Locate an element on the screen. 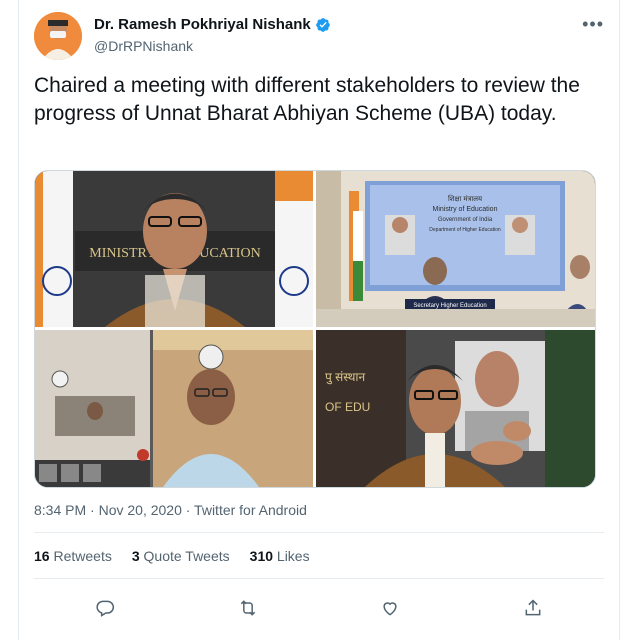 Image resolution: width=638 pixels, height=640 pixels. retweet-button is located at coordinates (248, 608).